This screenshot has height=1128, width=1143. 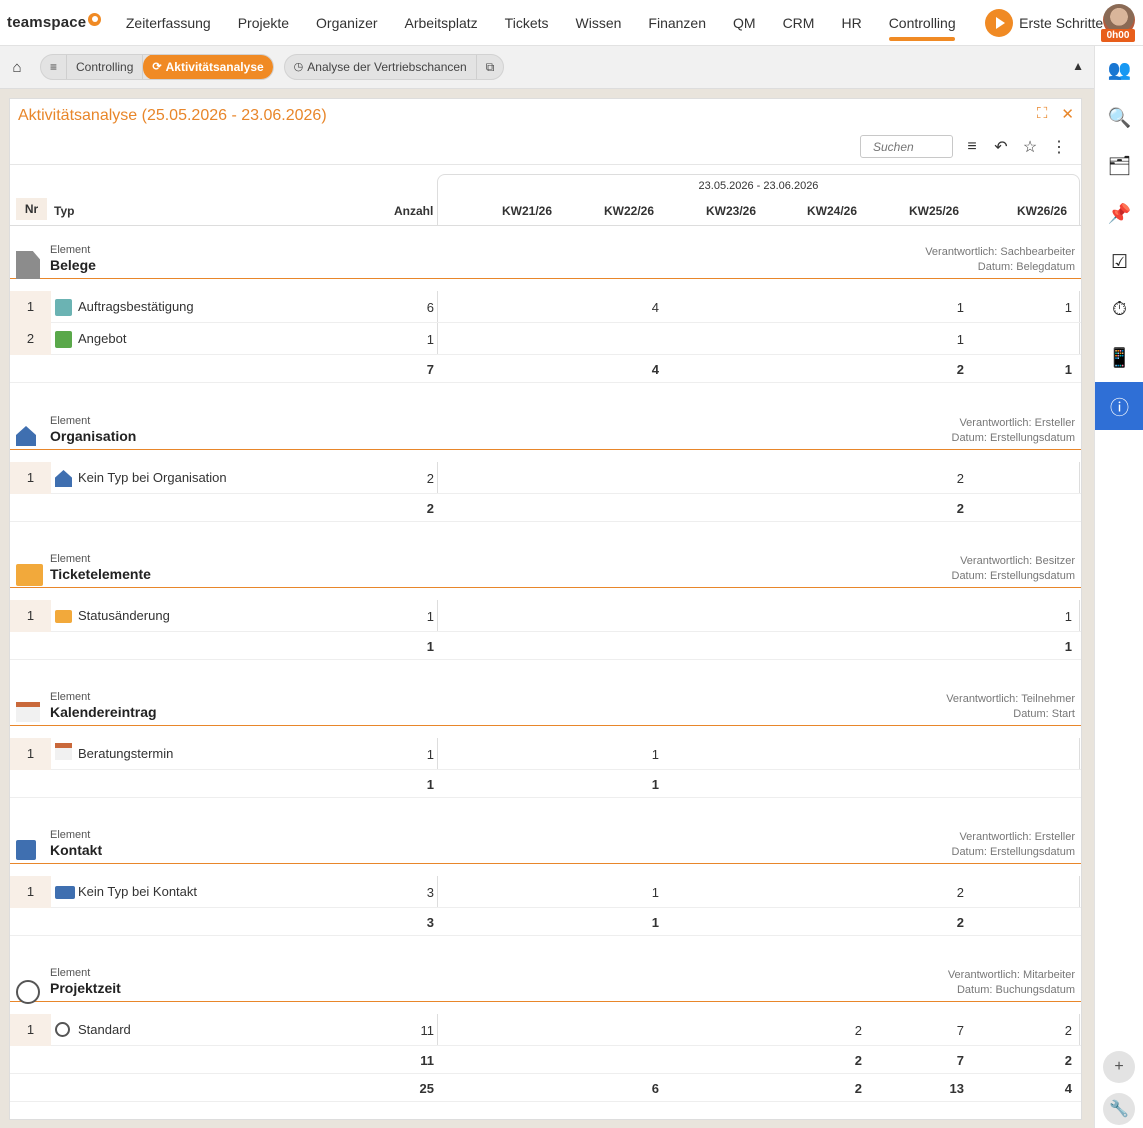 I want to click on grand-total-row: 25 6 2 13 4, so click(x=545, y=1088).